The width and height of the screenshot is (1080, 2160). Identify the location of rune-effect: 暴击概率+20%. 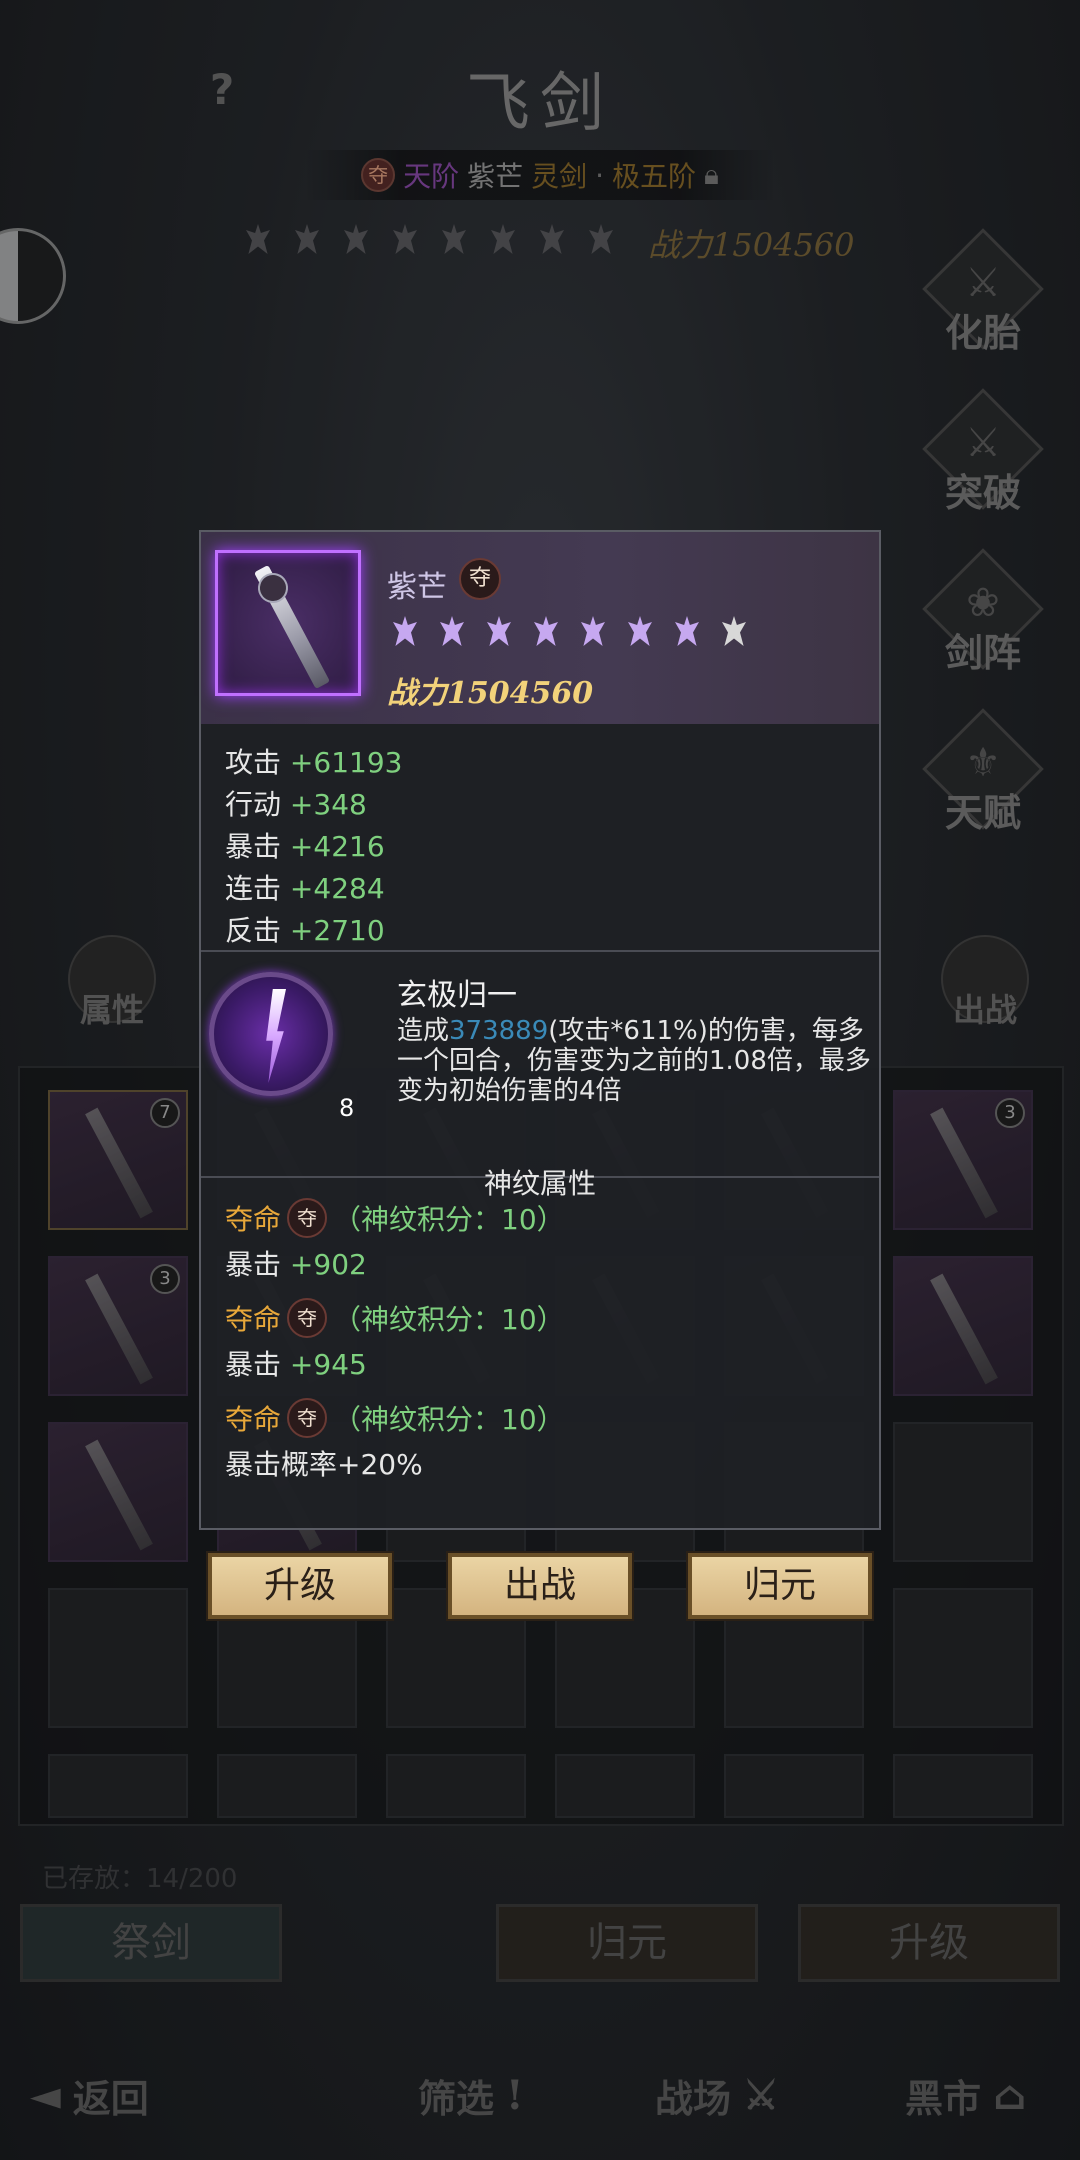
(545, 1465).